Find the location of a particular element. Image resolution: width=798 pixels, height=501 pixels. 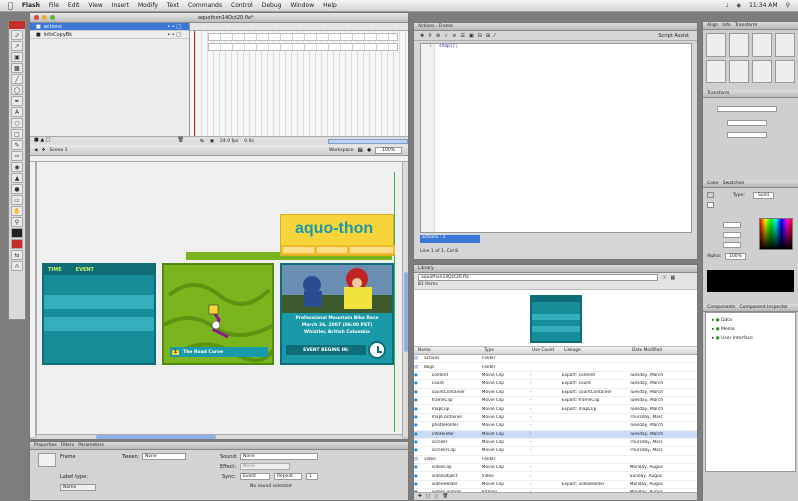

frame-row-actions is located at coordinates (299, 36).